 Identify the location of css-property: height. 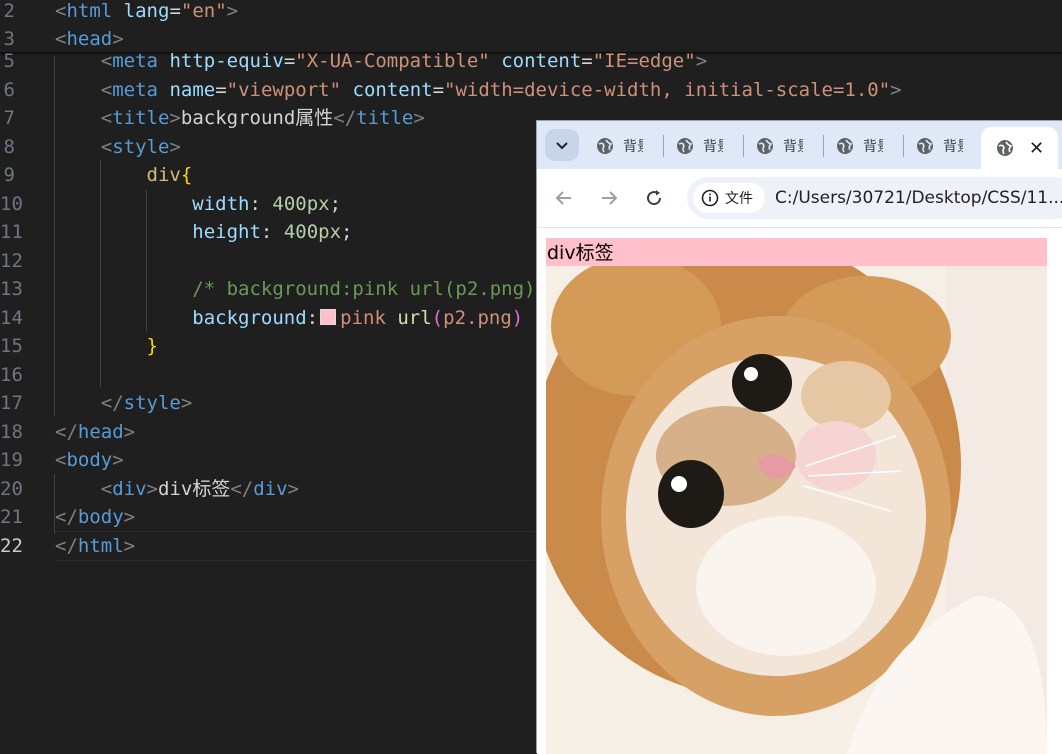
(226, 232).